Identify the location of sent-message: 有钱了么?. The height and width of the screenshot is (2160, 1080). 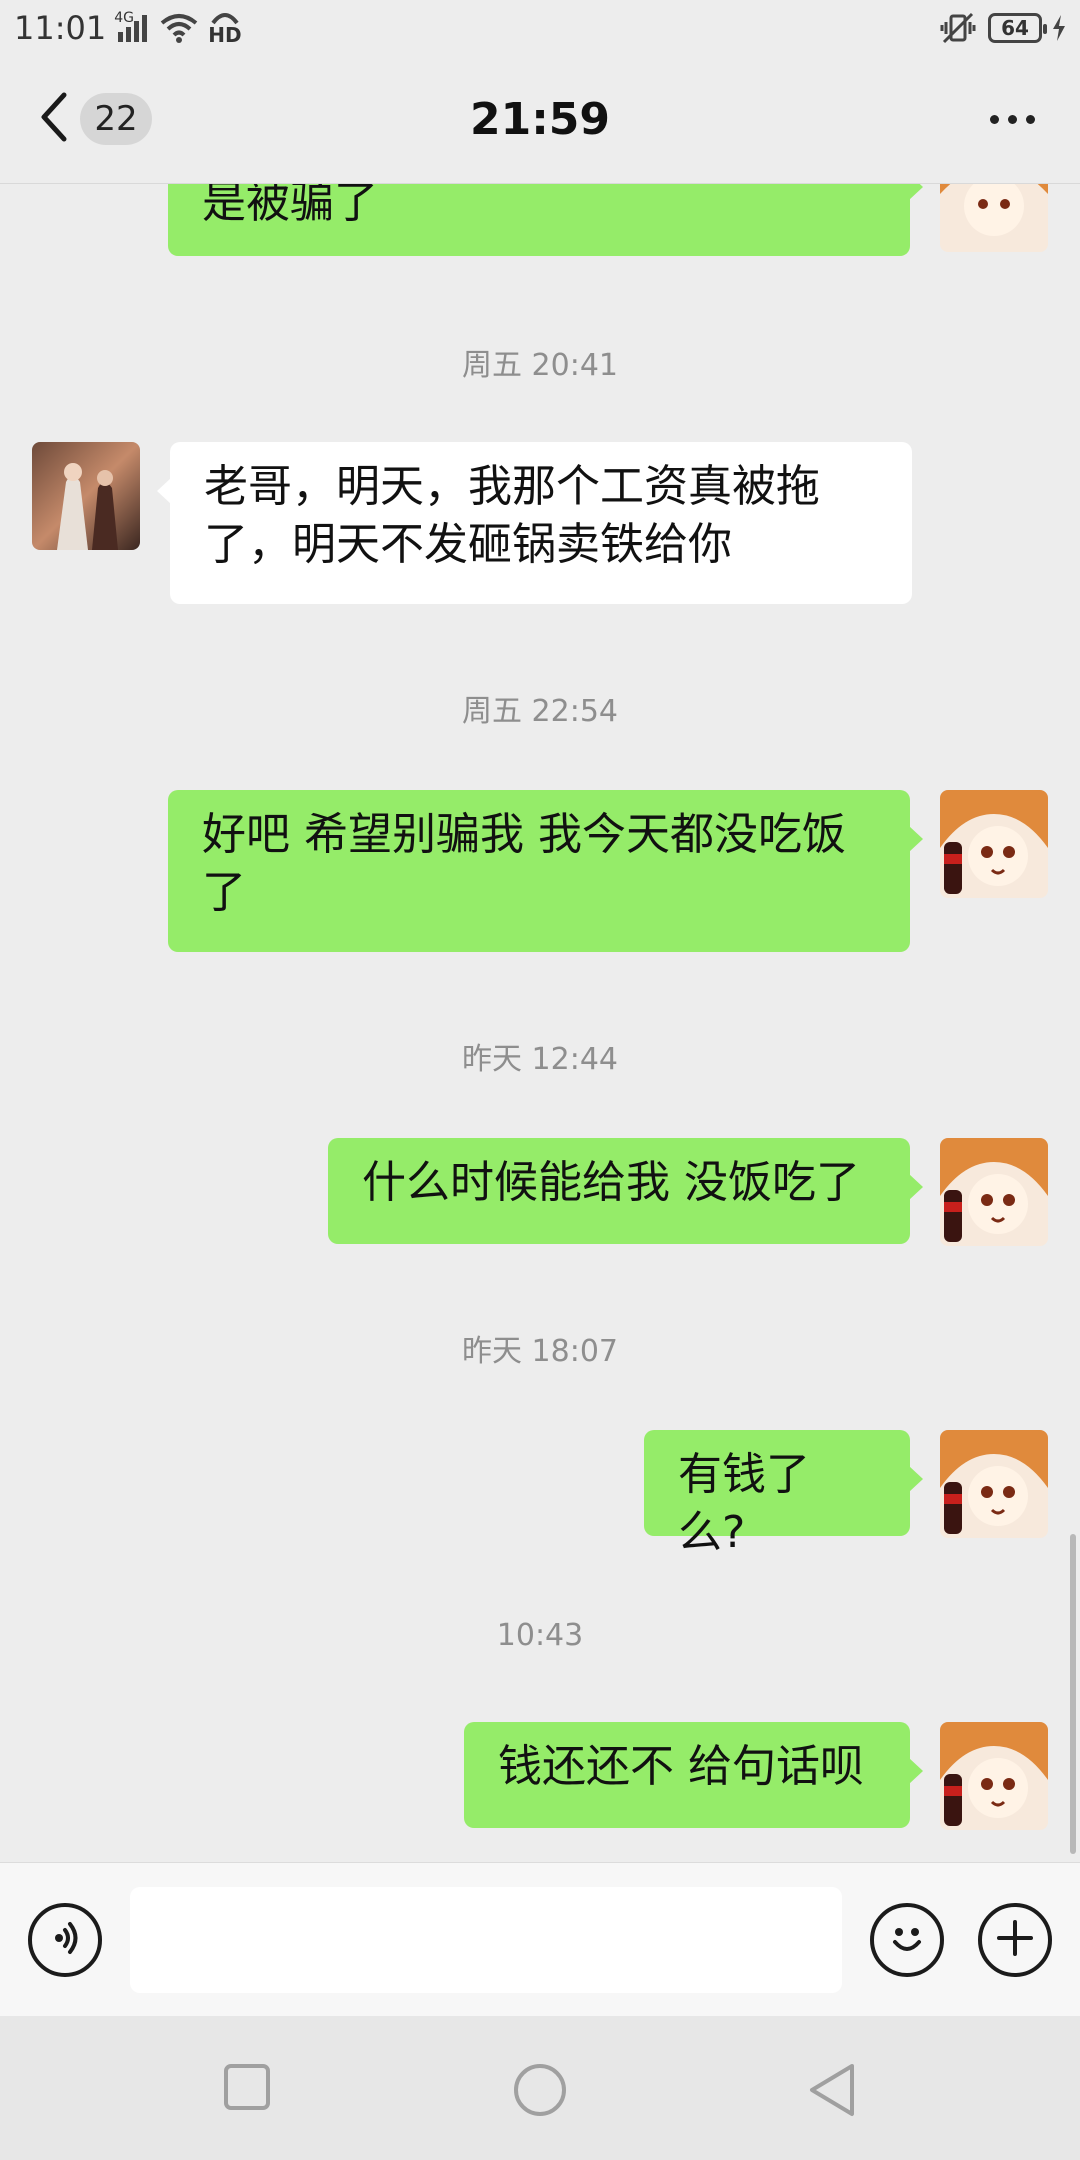
(783, 1494).